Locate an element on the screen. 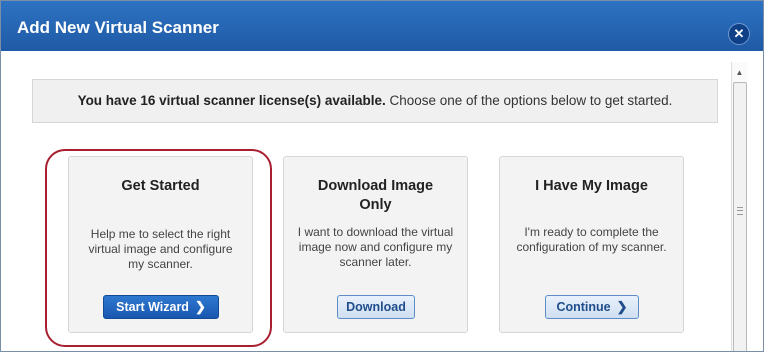 The height and width of the screenshot is (352, 764). download-button: Download is located at coordinates (376, 307).